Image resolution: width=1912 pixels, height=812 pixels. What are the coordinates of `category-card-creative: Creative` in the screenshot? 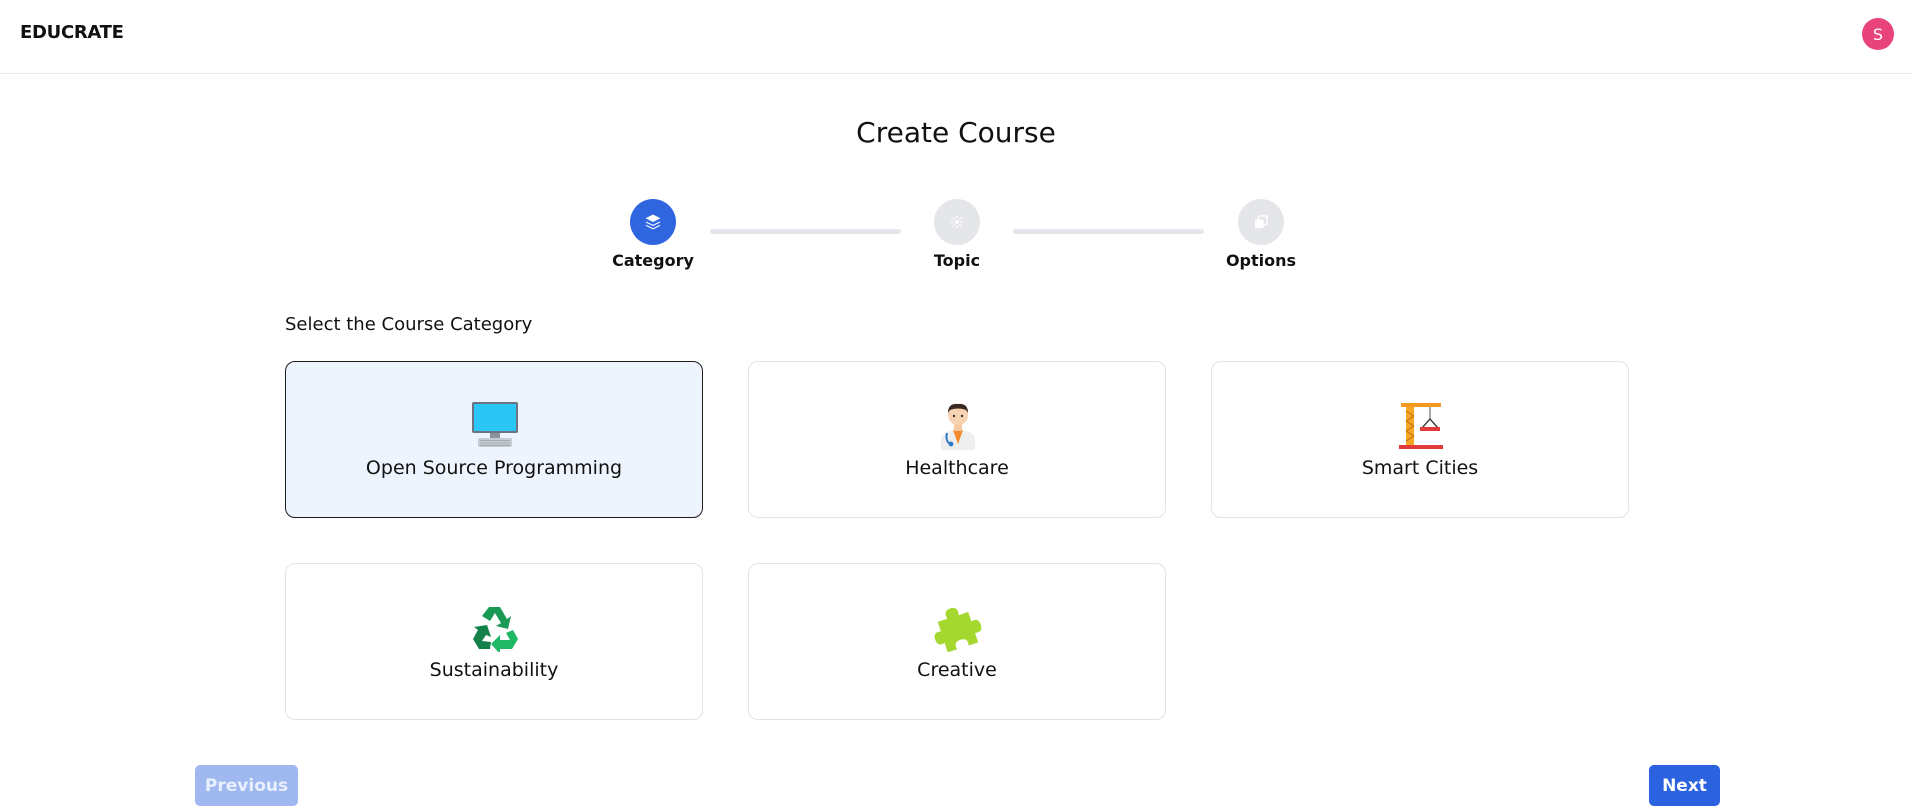 It's located at (957, 641).